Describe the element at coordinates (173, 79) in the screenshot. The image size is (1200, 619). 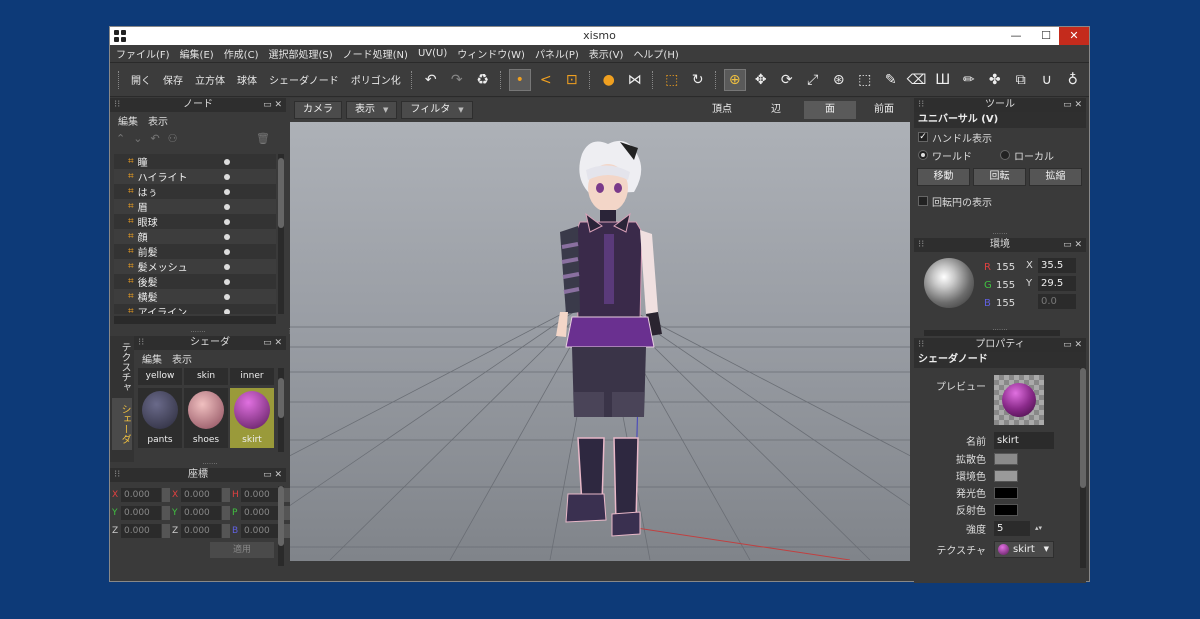
I see `save-button: 保存` at that location.